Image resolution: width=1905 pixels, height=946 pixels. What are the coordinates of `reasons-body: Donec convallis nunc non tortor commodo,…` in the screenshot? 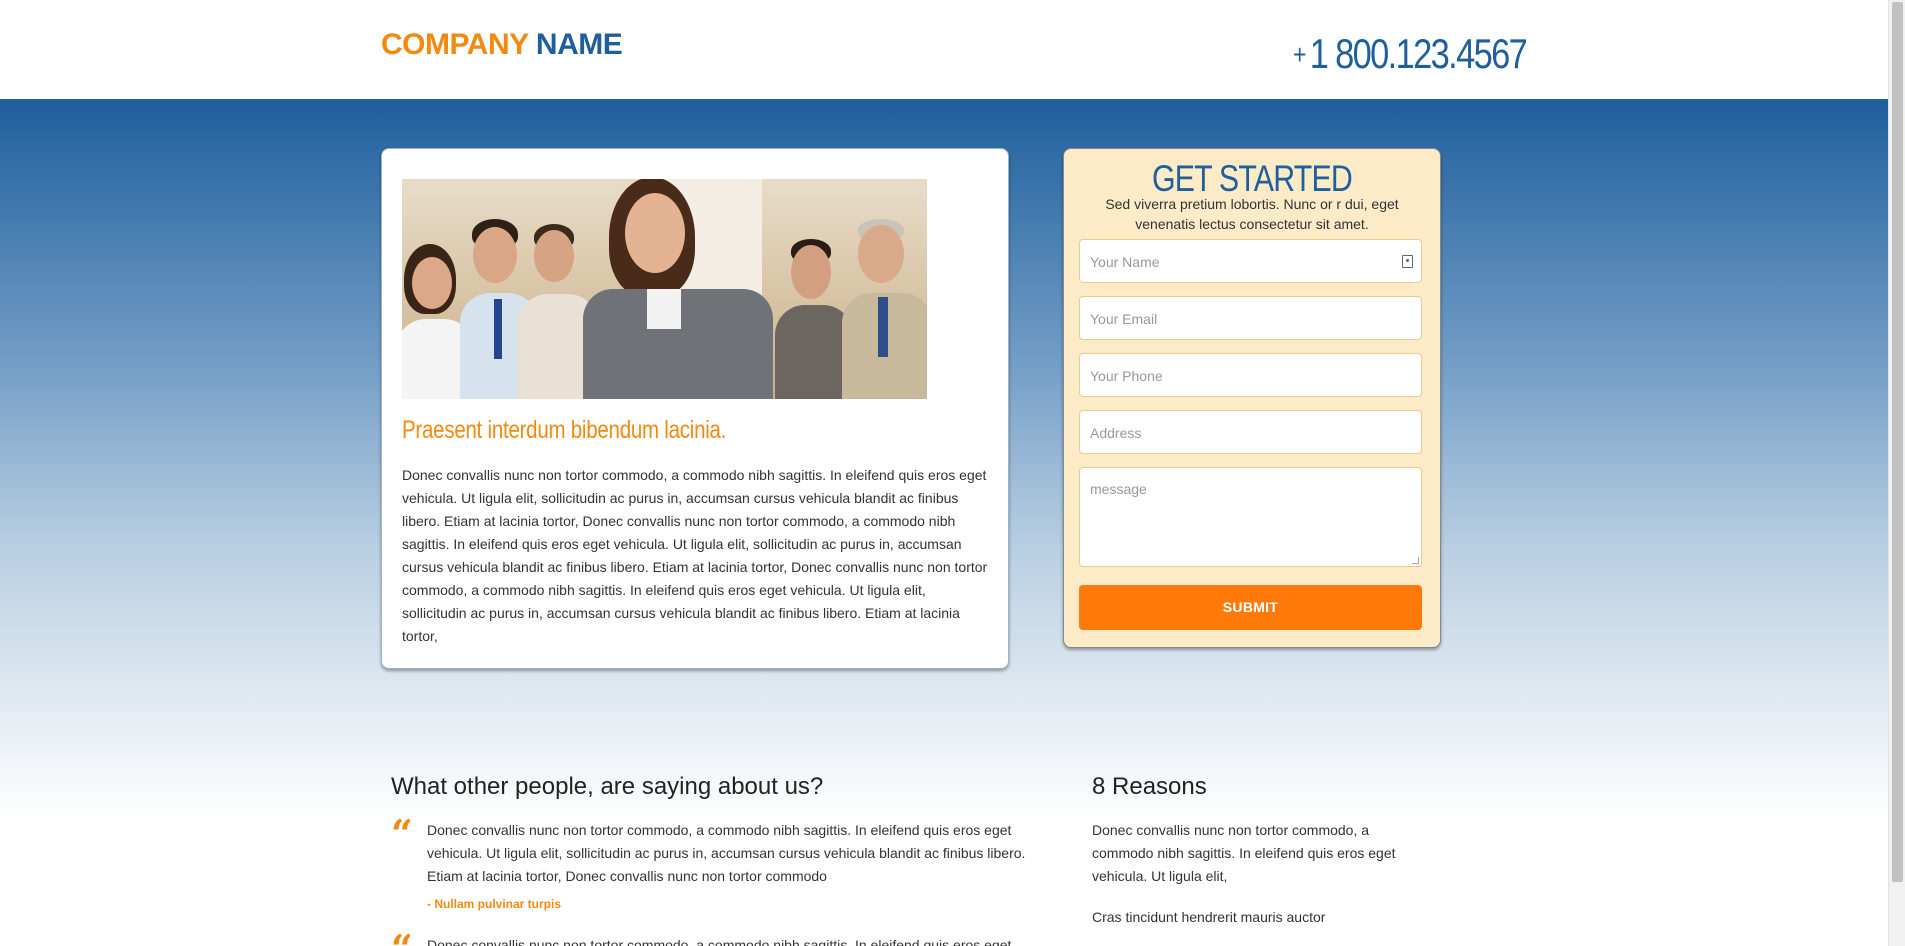 It's located at (1244, 853).